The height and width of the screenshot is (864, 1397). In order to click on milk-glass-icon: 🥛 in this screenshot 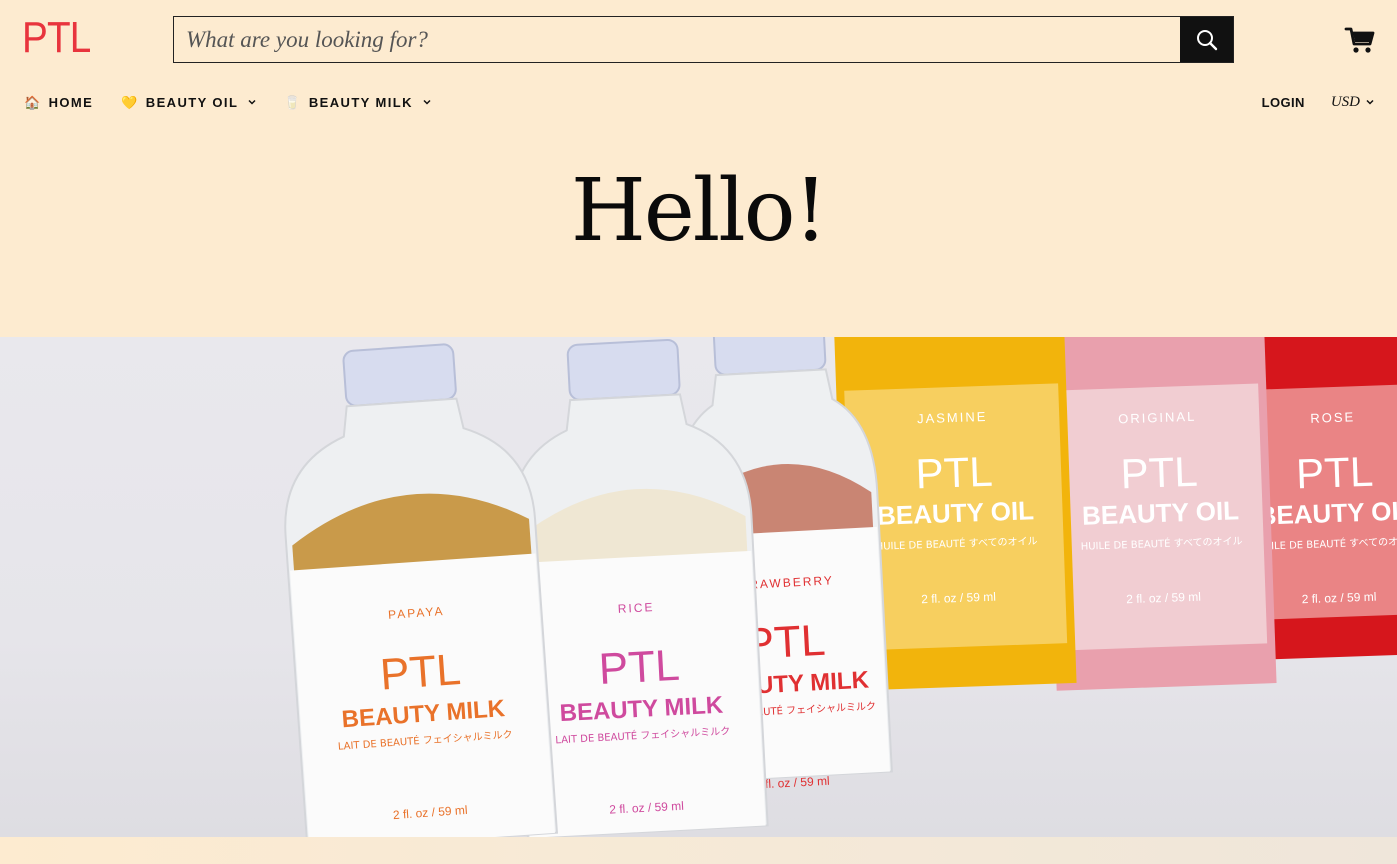, I will do `click(293, 102)`.